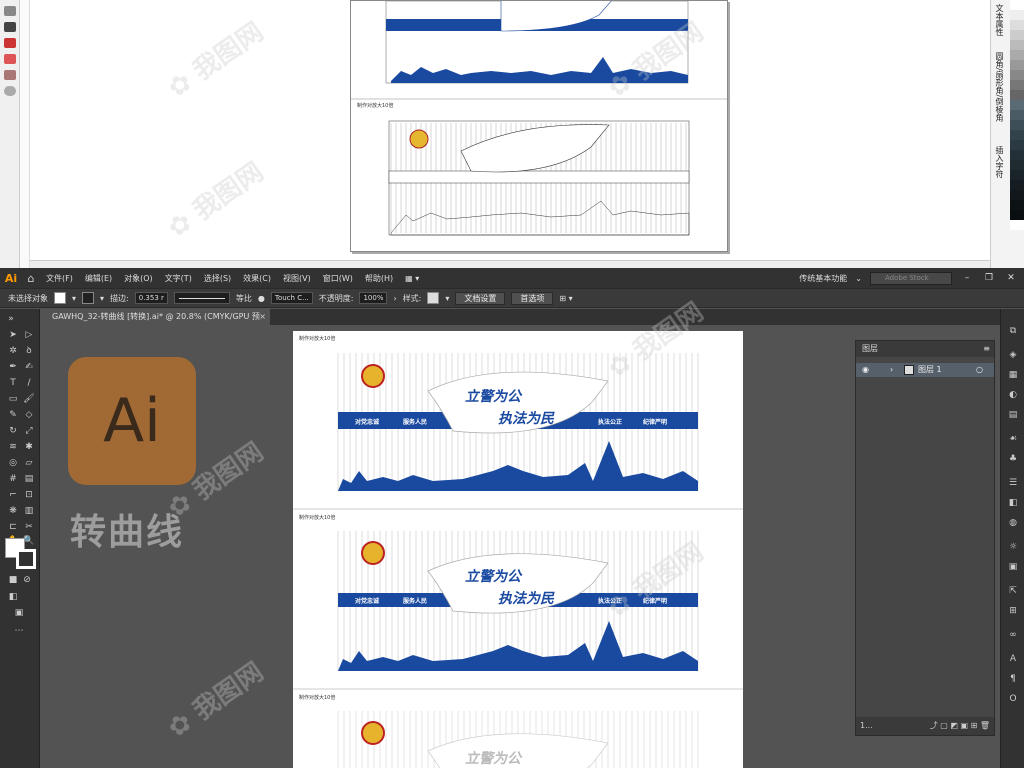  Describe the element at coordinates (999, 20) in the screenshot. I see `docker-tab-text-props: 文本属性` at that location.